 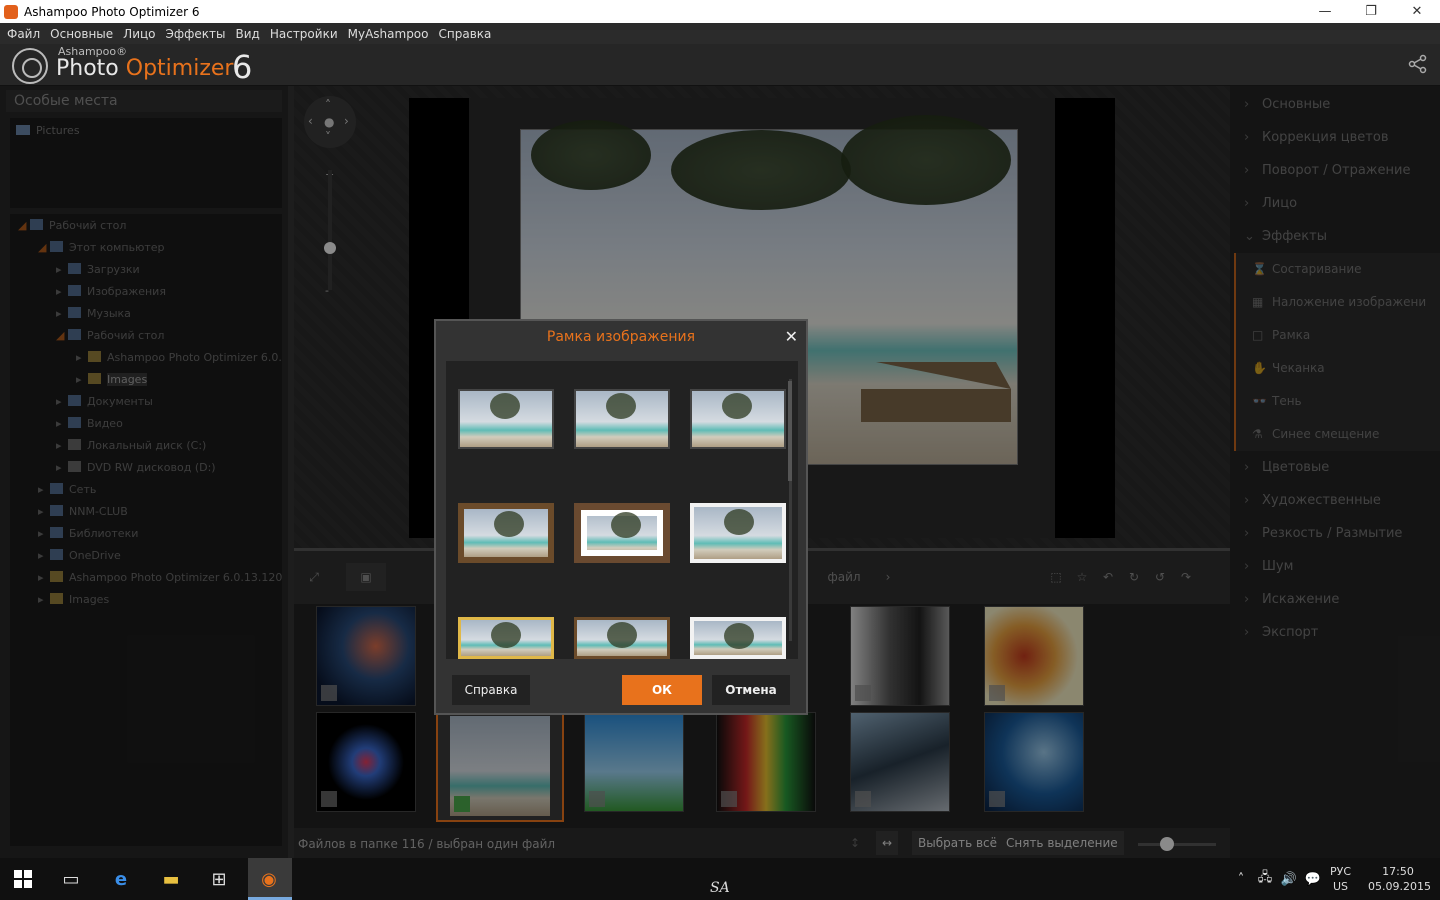 What do you see at coordinates (179, 68) in the screenshot?
I see `brand-word-optimizer: Optimizer` at bounding box center [179, 68].